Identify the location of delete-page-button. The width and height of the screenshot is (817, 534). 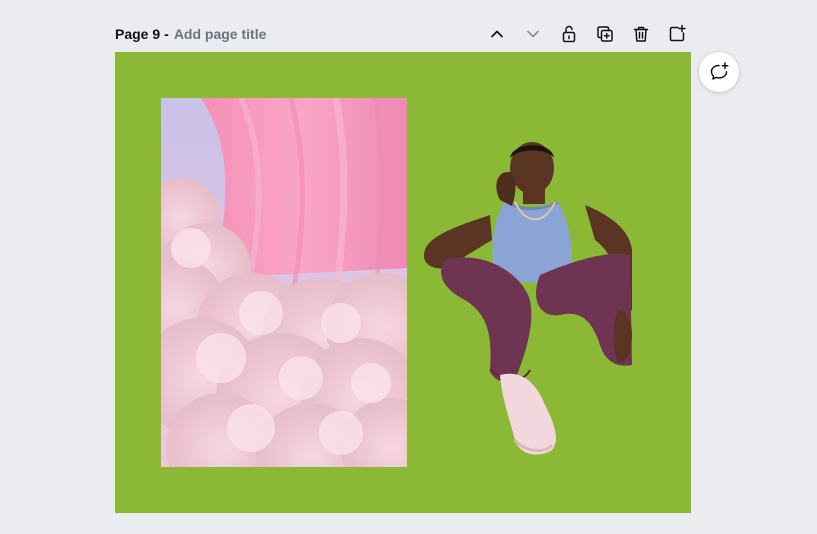
(641, 34).